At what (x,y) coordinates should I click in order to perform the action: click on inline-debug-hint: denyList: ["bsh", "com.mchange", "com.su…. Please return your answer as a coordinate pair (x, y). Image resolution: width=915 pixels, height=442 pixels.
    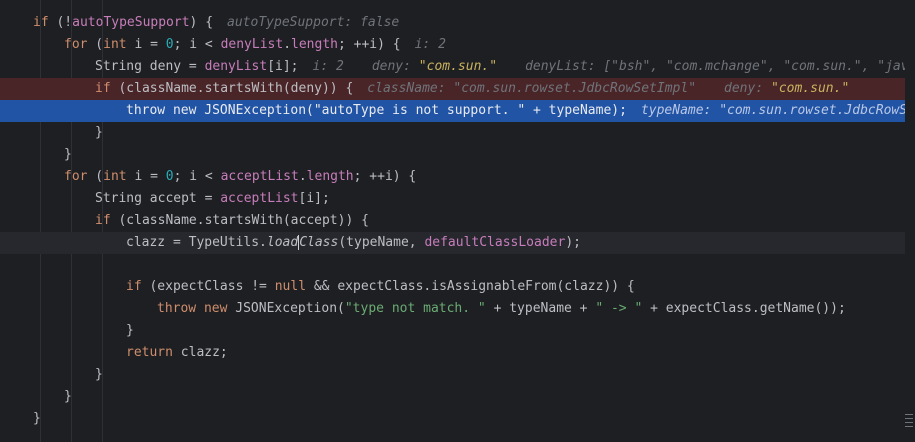
    Looking at the image, I should click on (715, 66).